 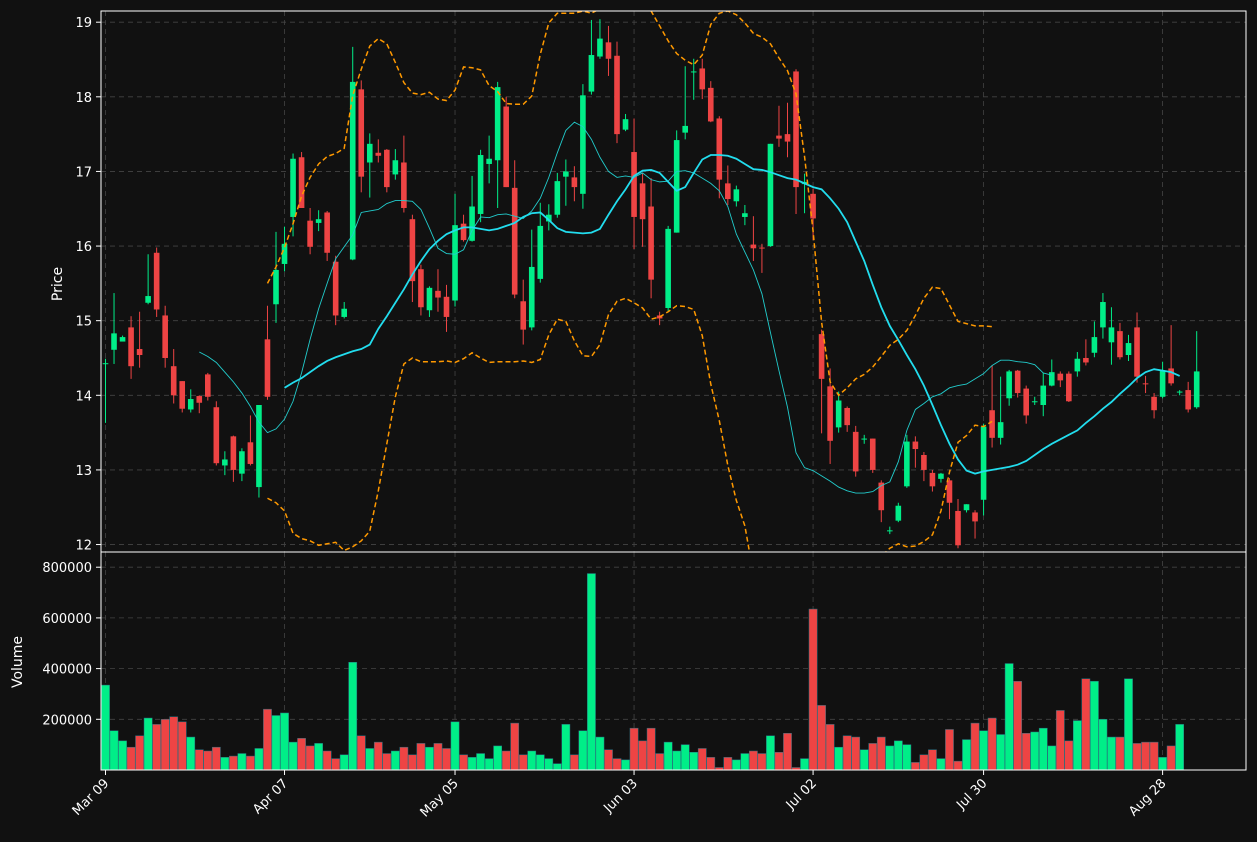 I want to click on volume-tick-label: 200000, so click(x=67, y=720).